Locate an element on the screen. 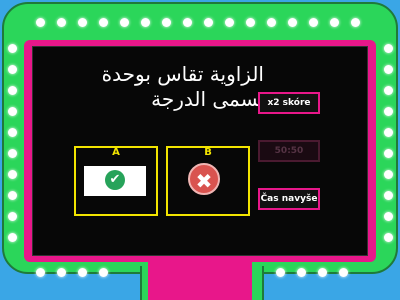 The image size is (400, 300). check-icon: ✔ is located at coordinates (115, 180).